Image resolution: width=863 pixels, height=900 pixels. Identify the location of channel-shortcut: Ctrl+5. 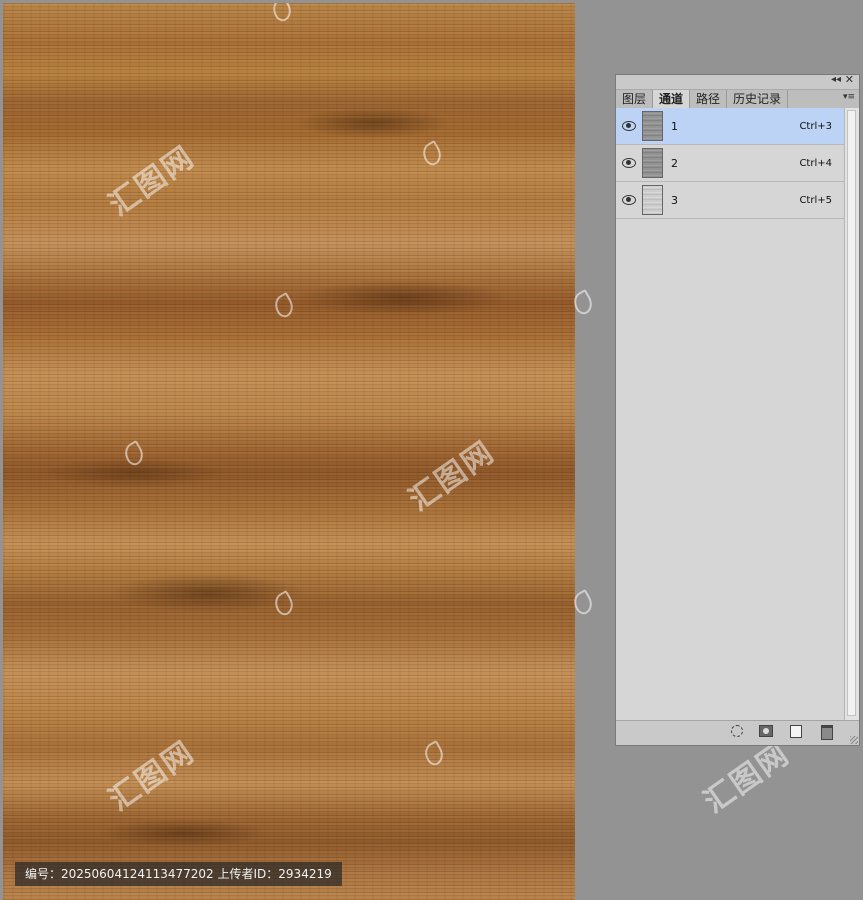
(815, 200).